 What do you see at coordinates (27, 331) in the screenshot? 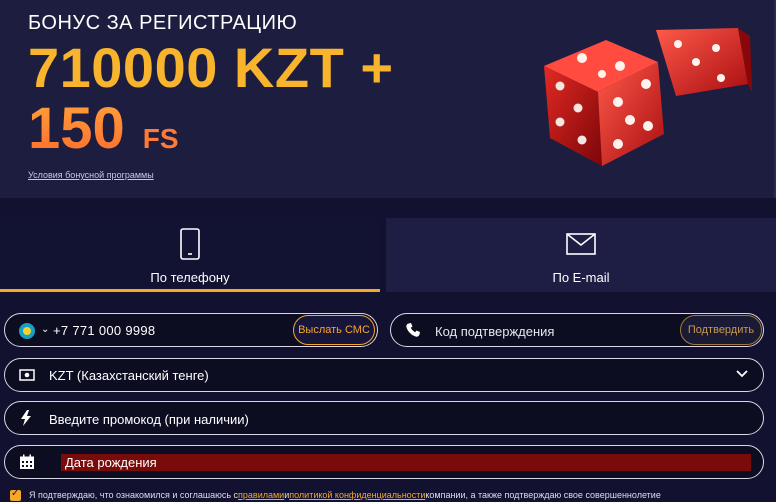
I see `kazakhstan-flag-icon` at bounding box center [27, 331].